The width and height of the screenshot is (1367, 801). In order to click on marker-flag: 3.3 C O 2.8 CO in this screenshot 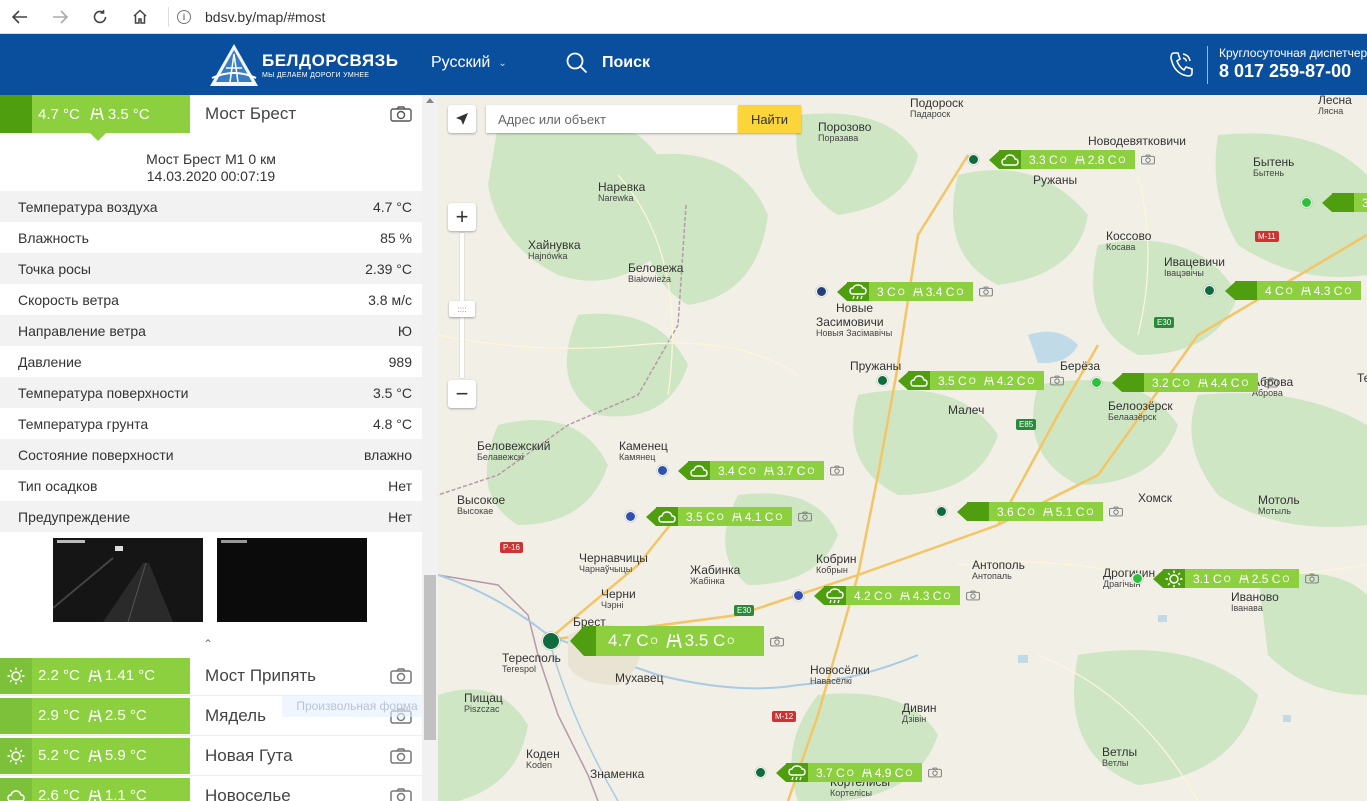, I will do `click(1062, 159)`.